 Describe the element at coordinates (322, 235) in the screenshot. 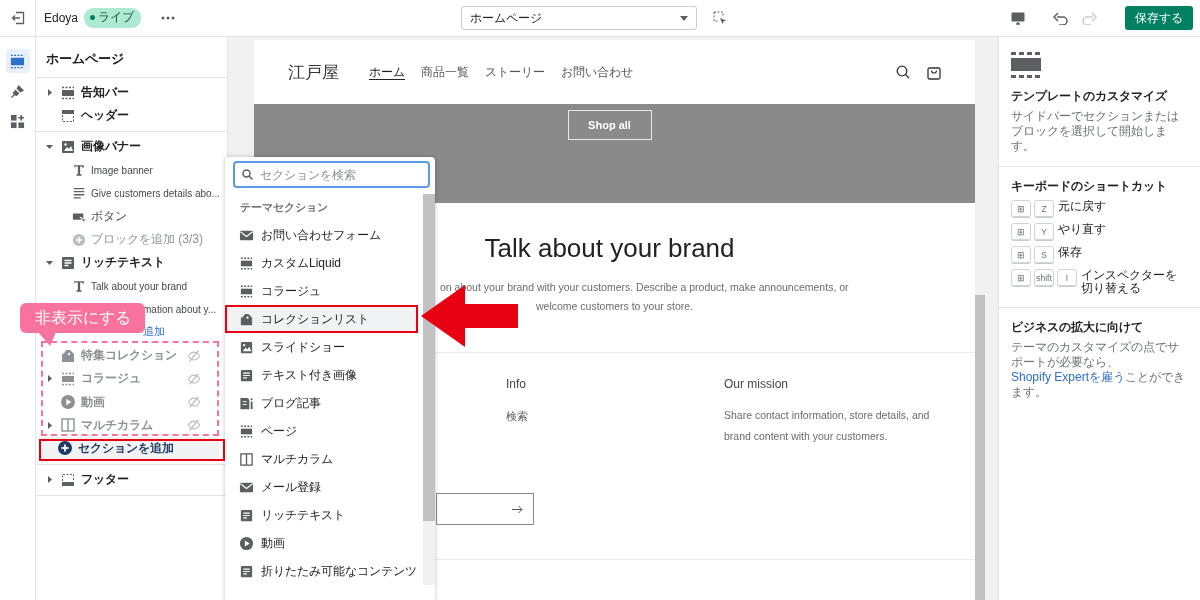

I see `section-option: お問い合わせフォーム` at that location.